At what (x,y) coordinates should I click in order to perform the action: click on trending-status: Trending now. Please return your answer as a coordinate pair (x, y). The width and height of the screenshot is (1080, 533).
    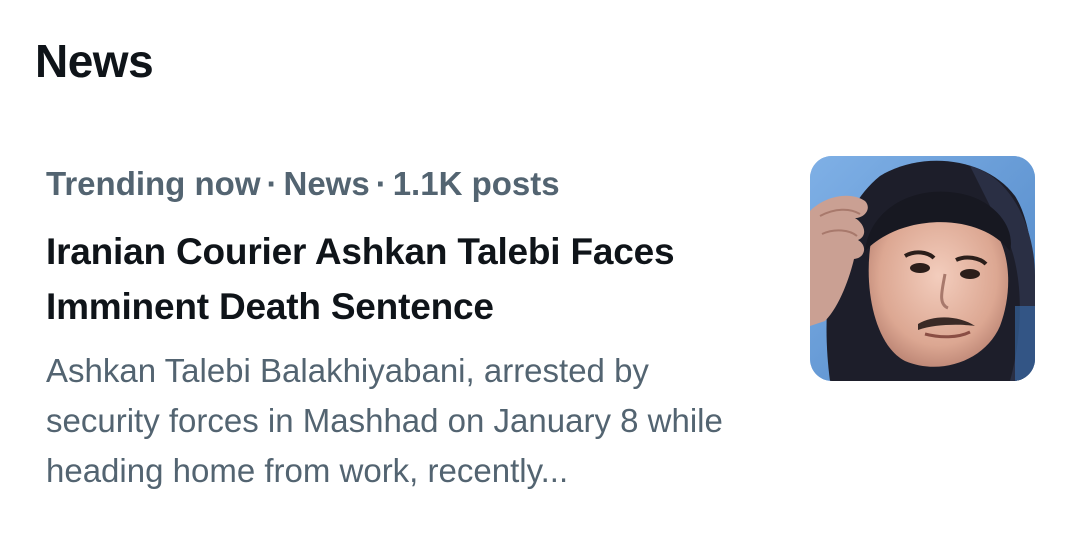
    Looking at the image, I should click on (153, 183).